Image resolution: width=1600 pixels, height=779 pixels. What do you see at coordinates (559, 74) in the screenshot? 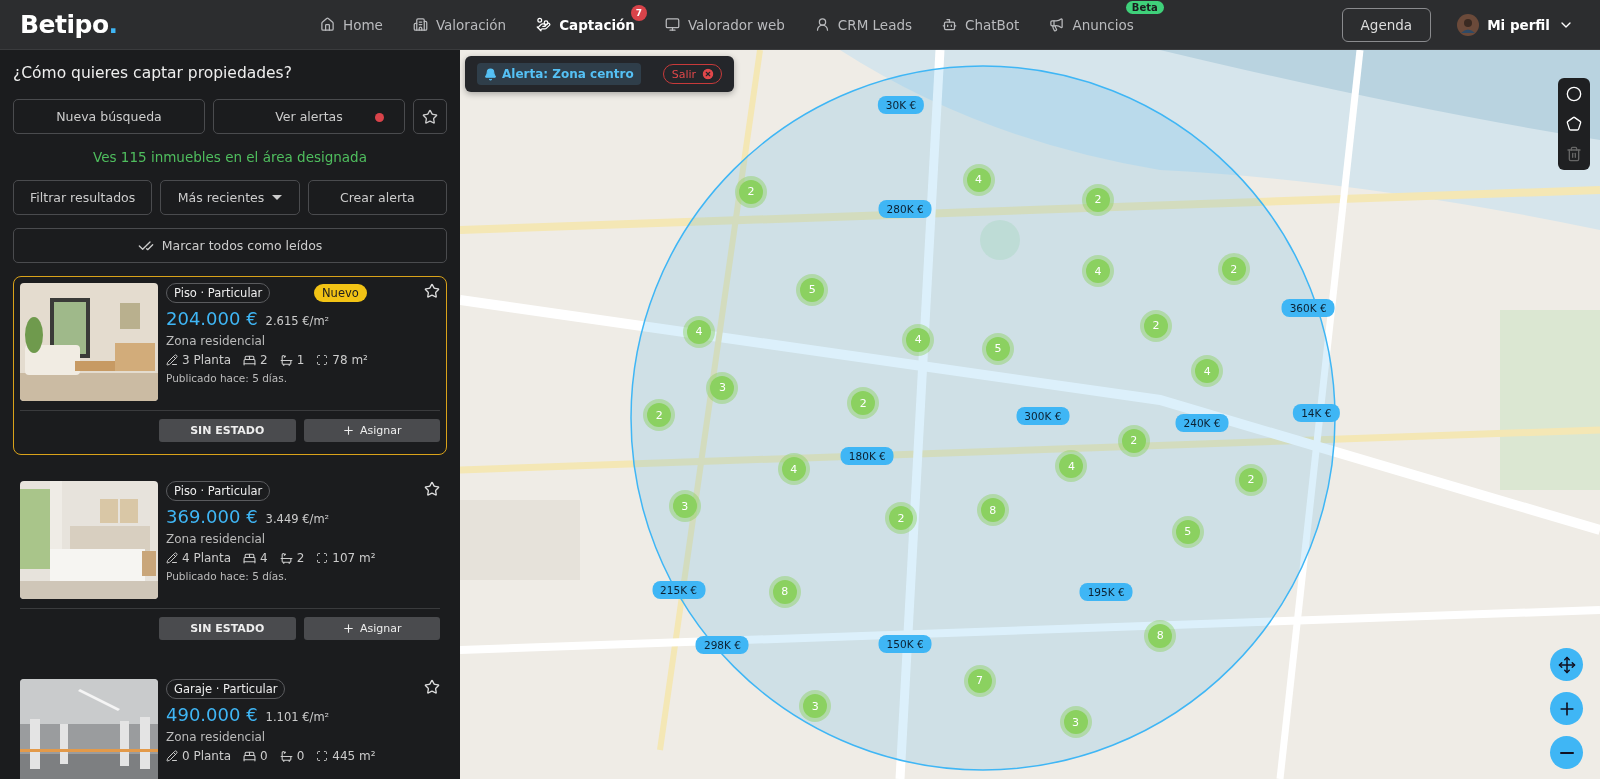
I see `alert-zone-chip: Alerta: Zona centro` at bounding box center [559, 74].